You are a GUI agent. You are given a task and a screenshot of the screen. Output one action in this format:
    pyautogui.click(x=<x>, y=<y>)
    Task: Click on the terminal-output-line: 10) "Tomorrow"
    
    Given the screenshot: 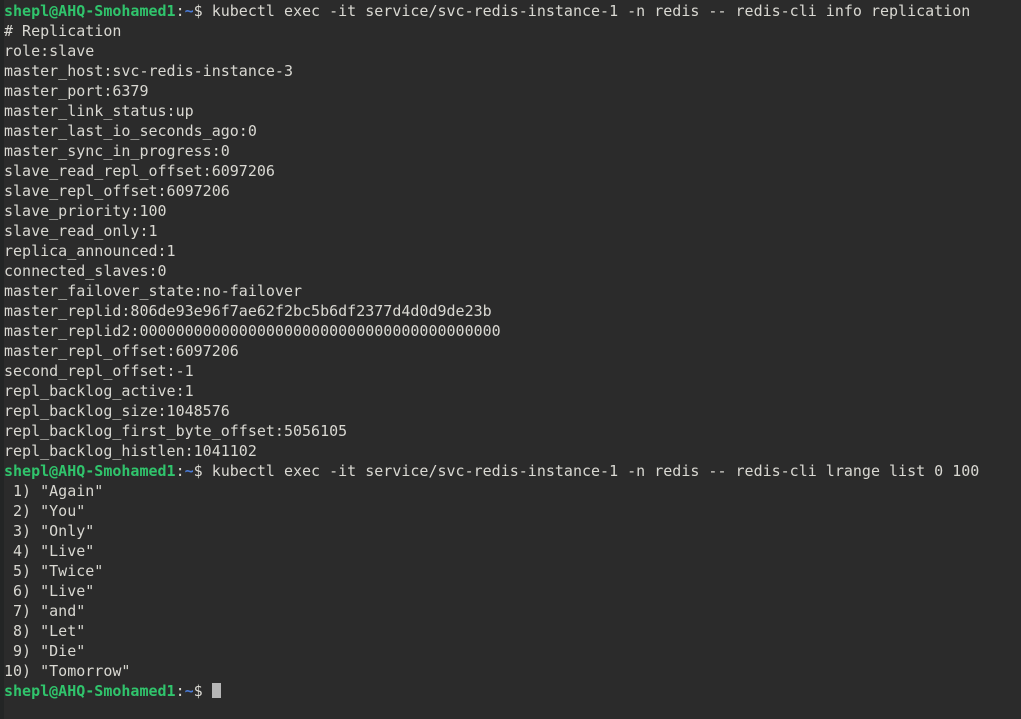 What is the action you would take?
    pyautogui.click(x=67, y=671)
    